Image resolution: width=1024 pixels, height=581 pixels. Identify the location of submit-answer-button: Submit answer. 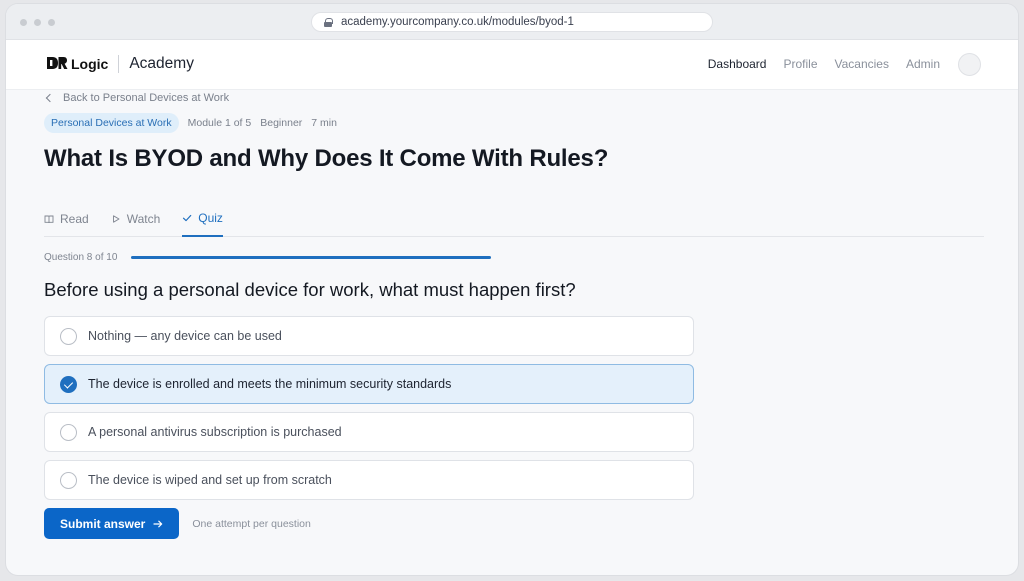
(112, 523).